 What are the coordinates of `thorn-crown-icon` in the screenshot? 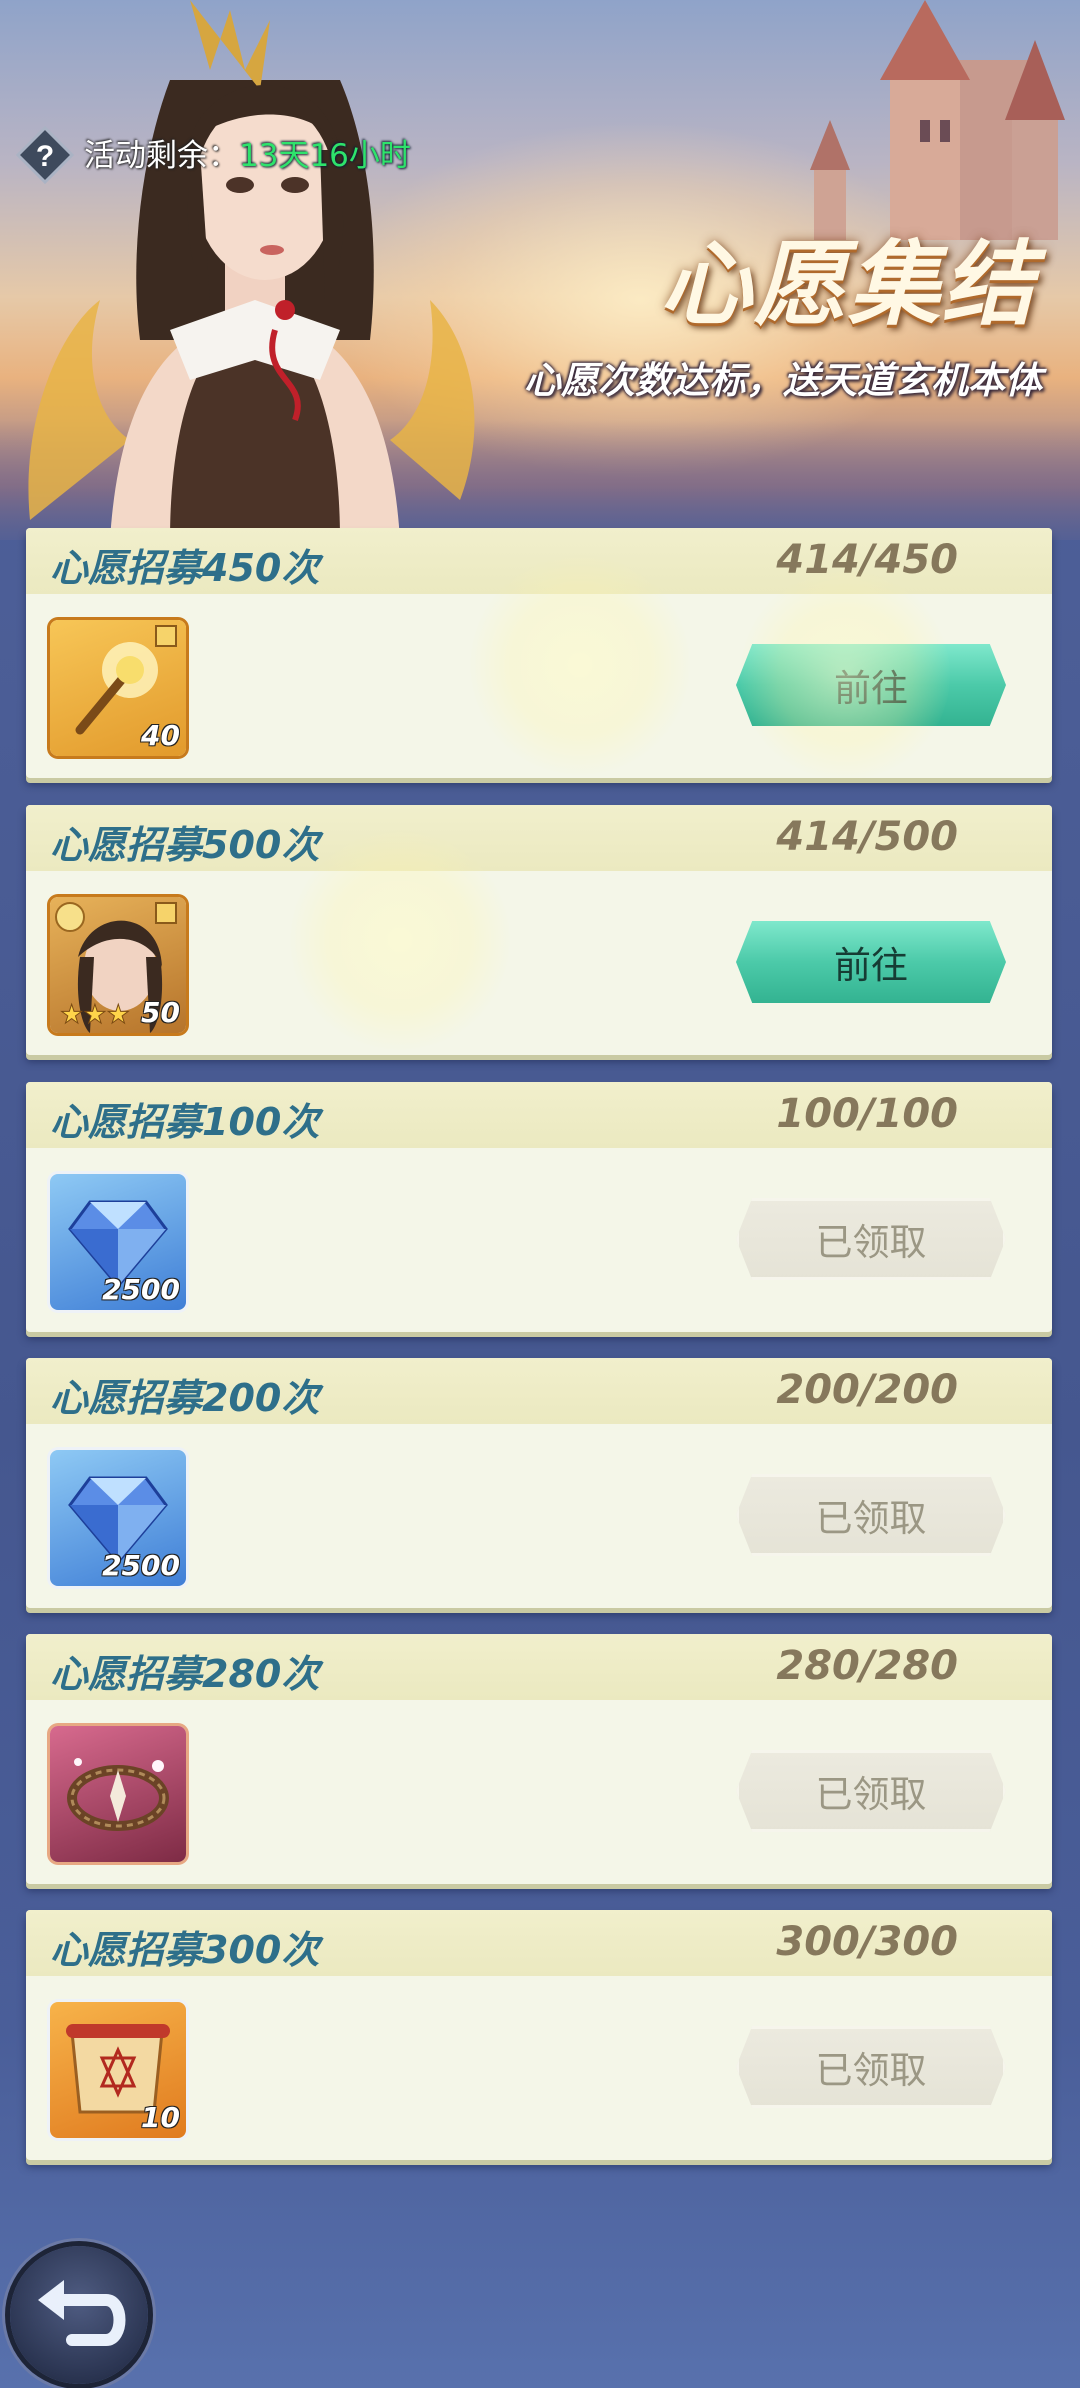 It's located at (118, 1794).